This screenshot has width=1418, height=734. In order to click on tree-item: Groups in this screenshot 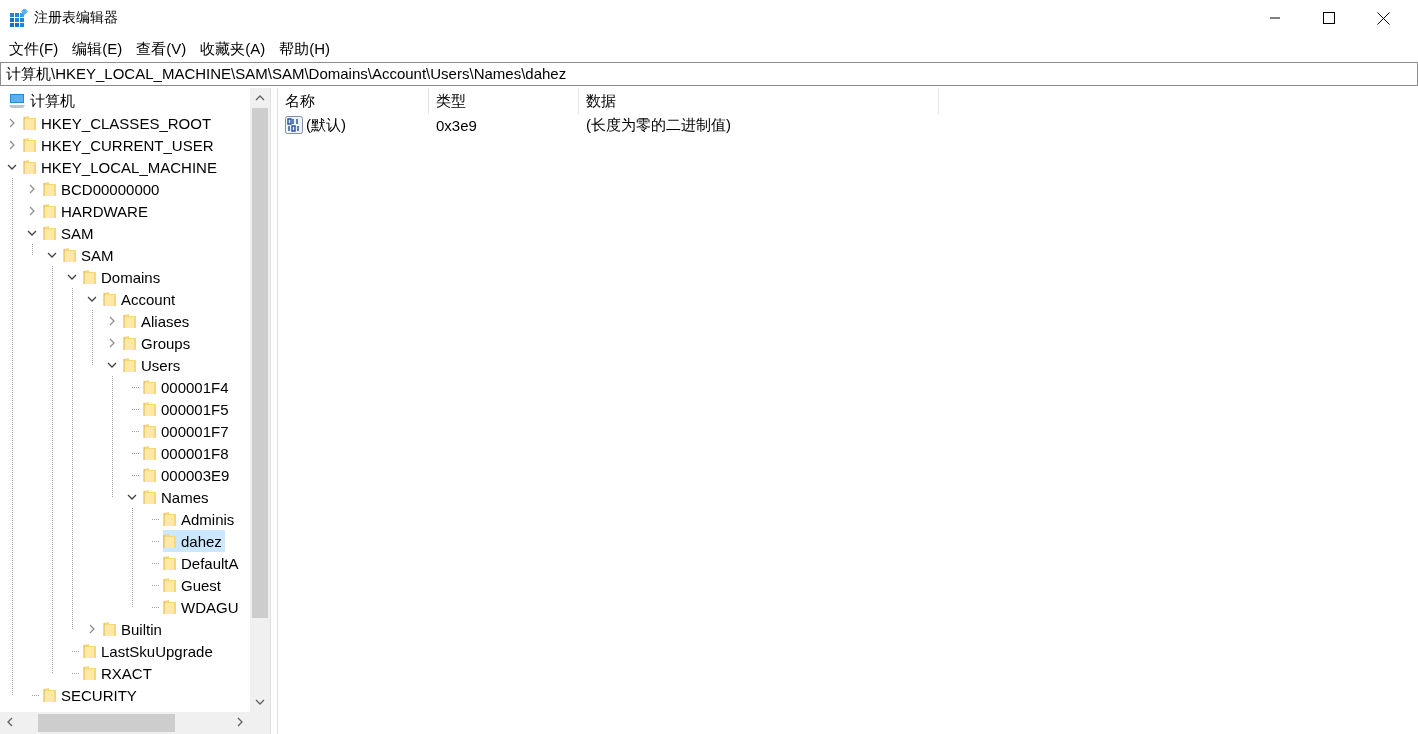, I will do `click(158, 343)`.